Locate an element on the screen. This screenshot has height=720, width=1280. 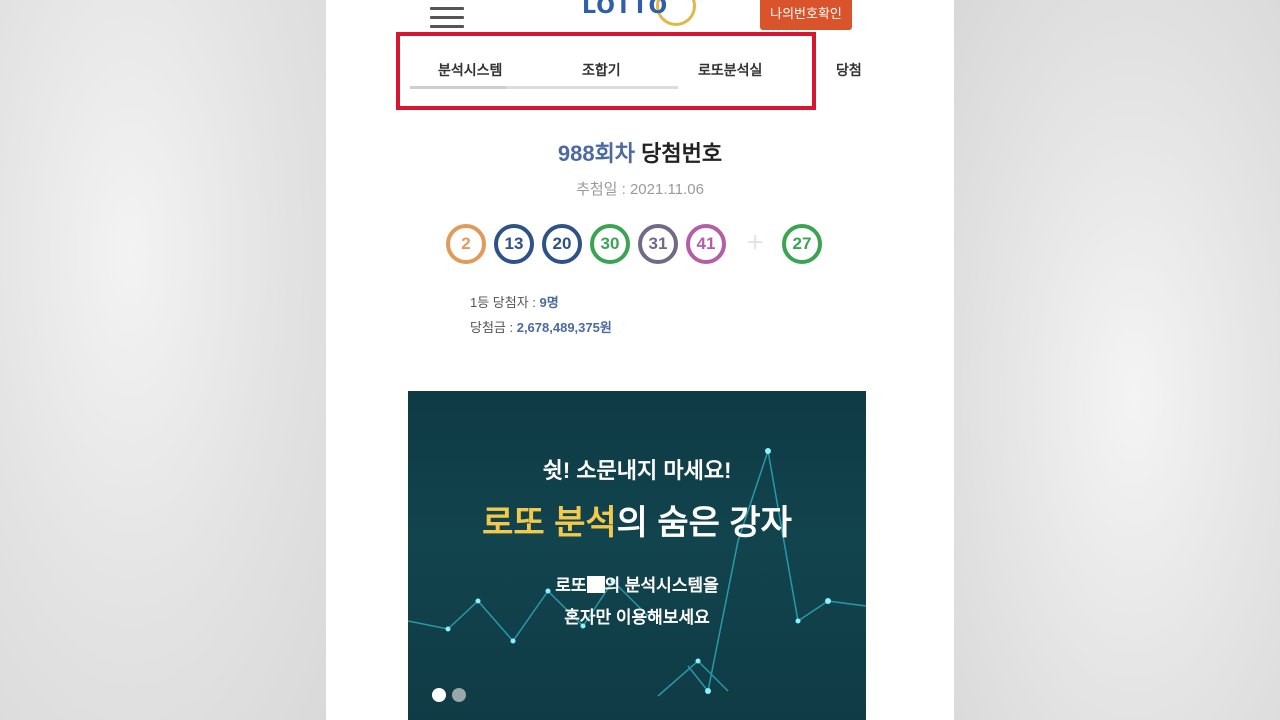
draw-title-suffix: 당첨번호 is located at coordinates (679, 153).